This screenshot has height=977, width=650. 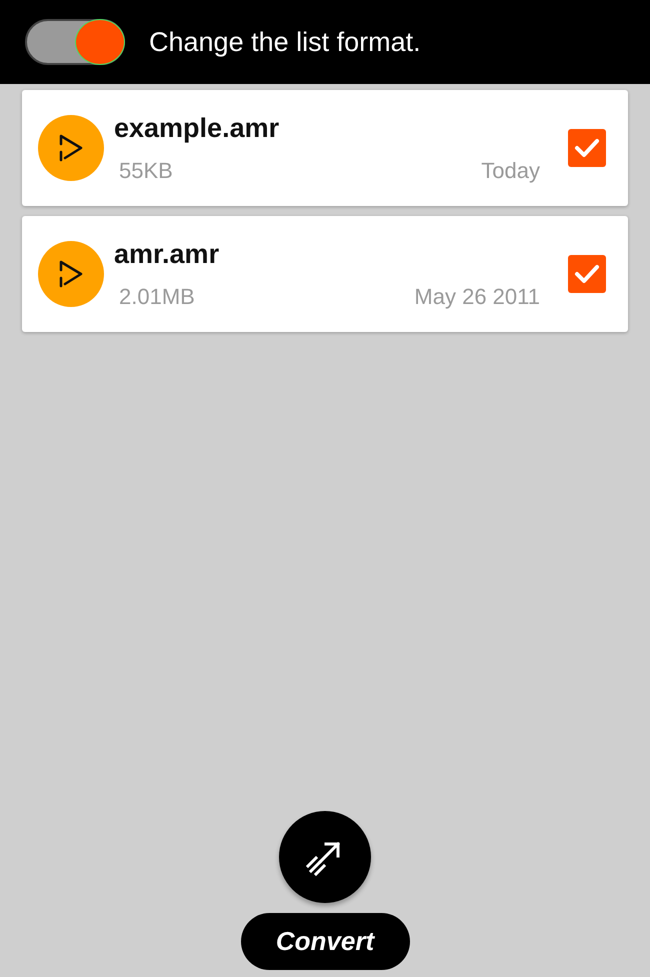 I want to click on file-name: example.amr, so click(x=197, y=128).